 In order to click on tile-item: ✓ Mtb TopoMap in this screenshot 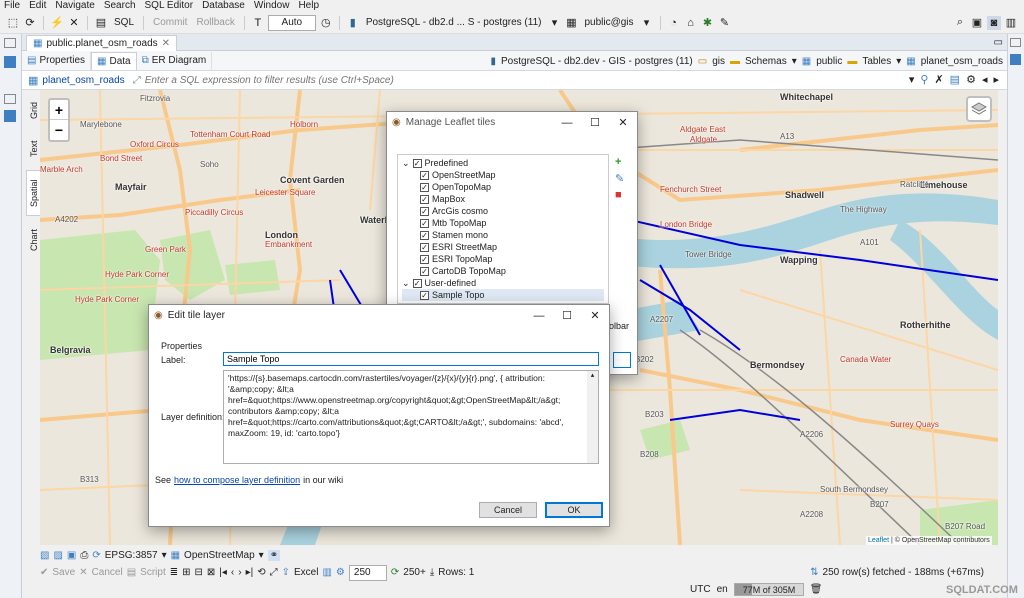, I will do `click(503, 223)`.